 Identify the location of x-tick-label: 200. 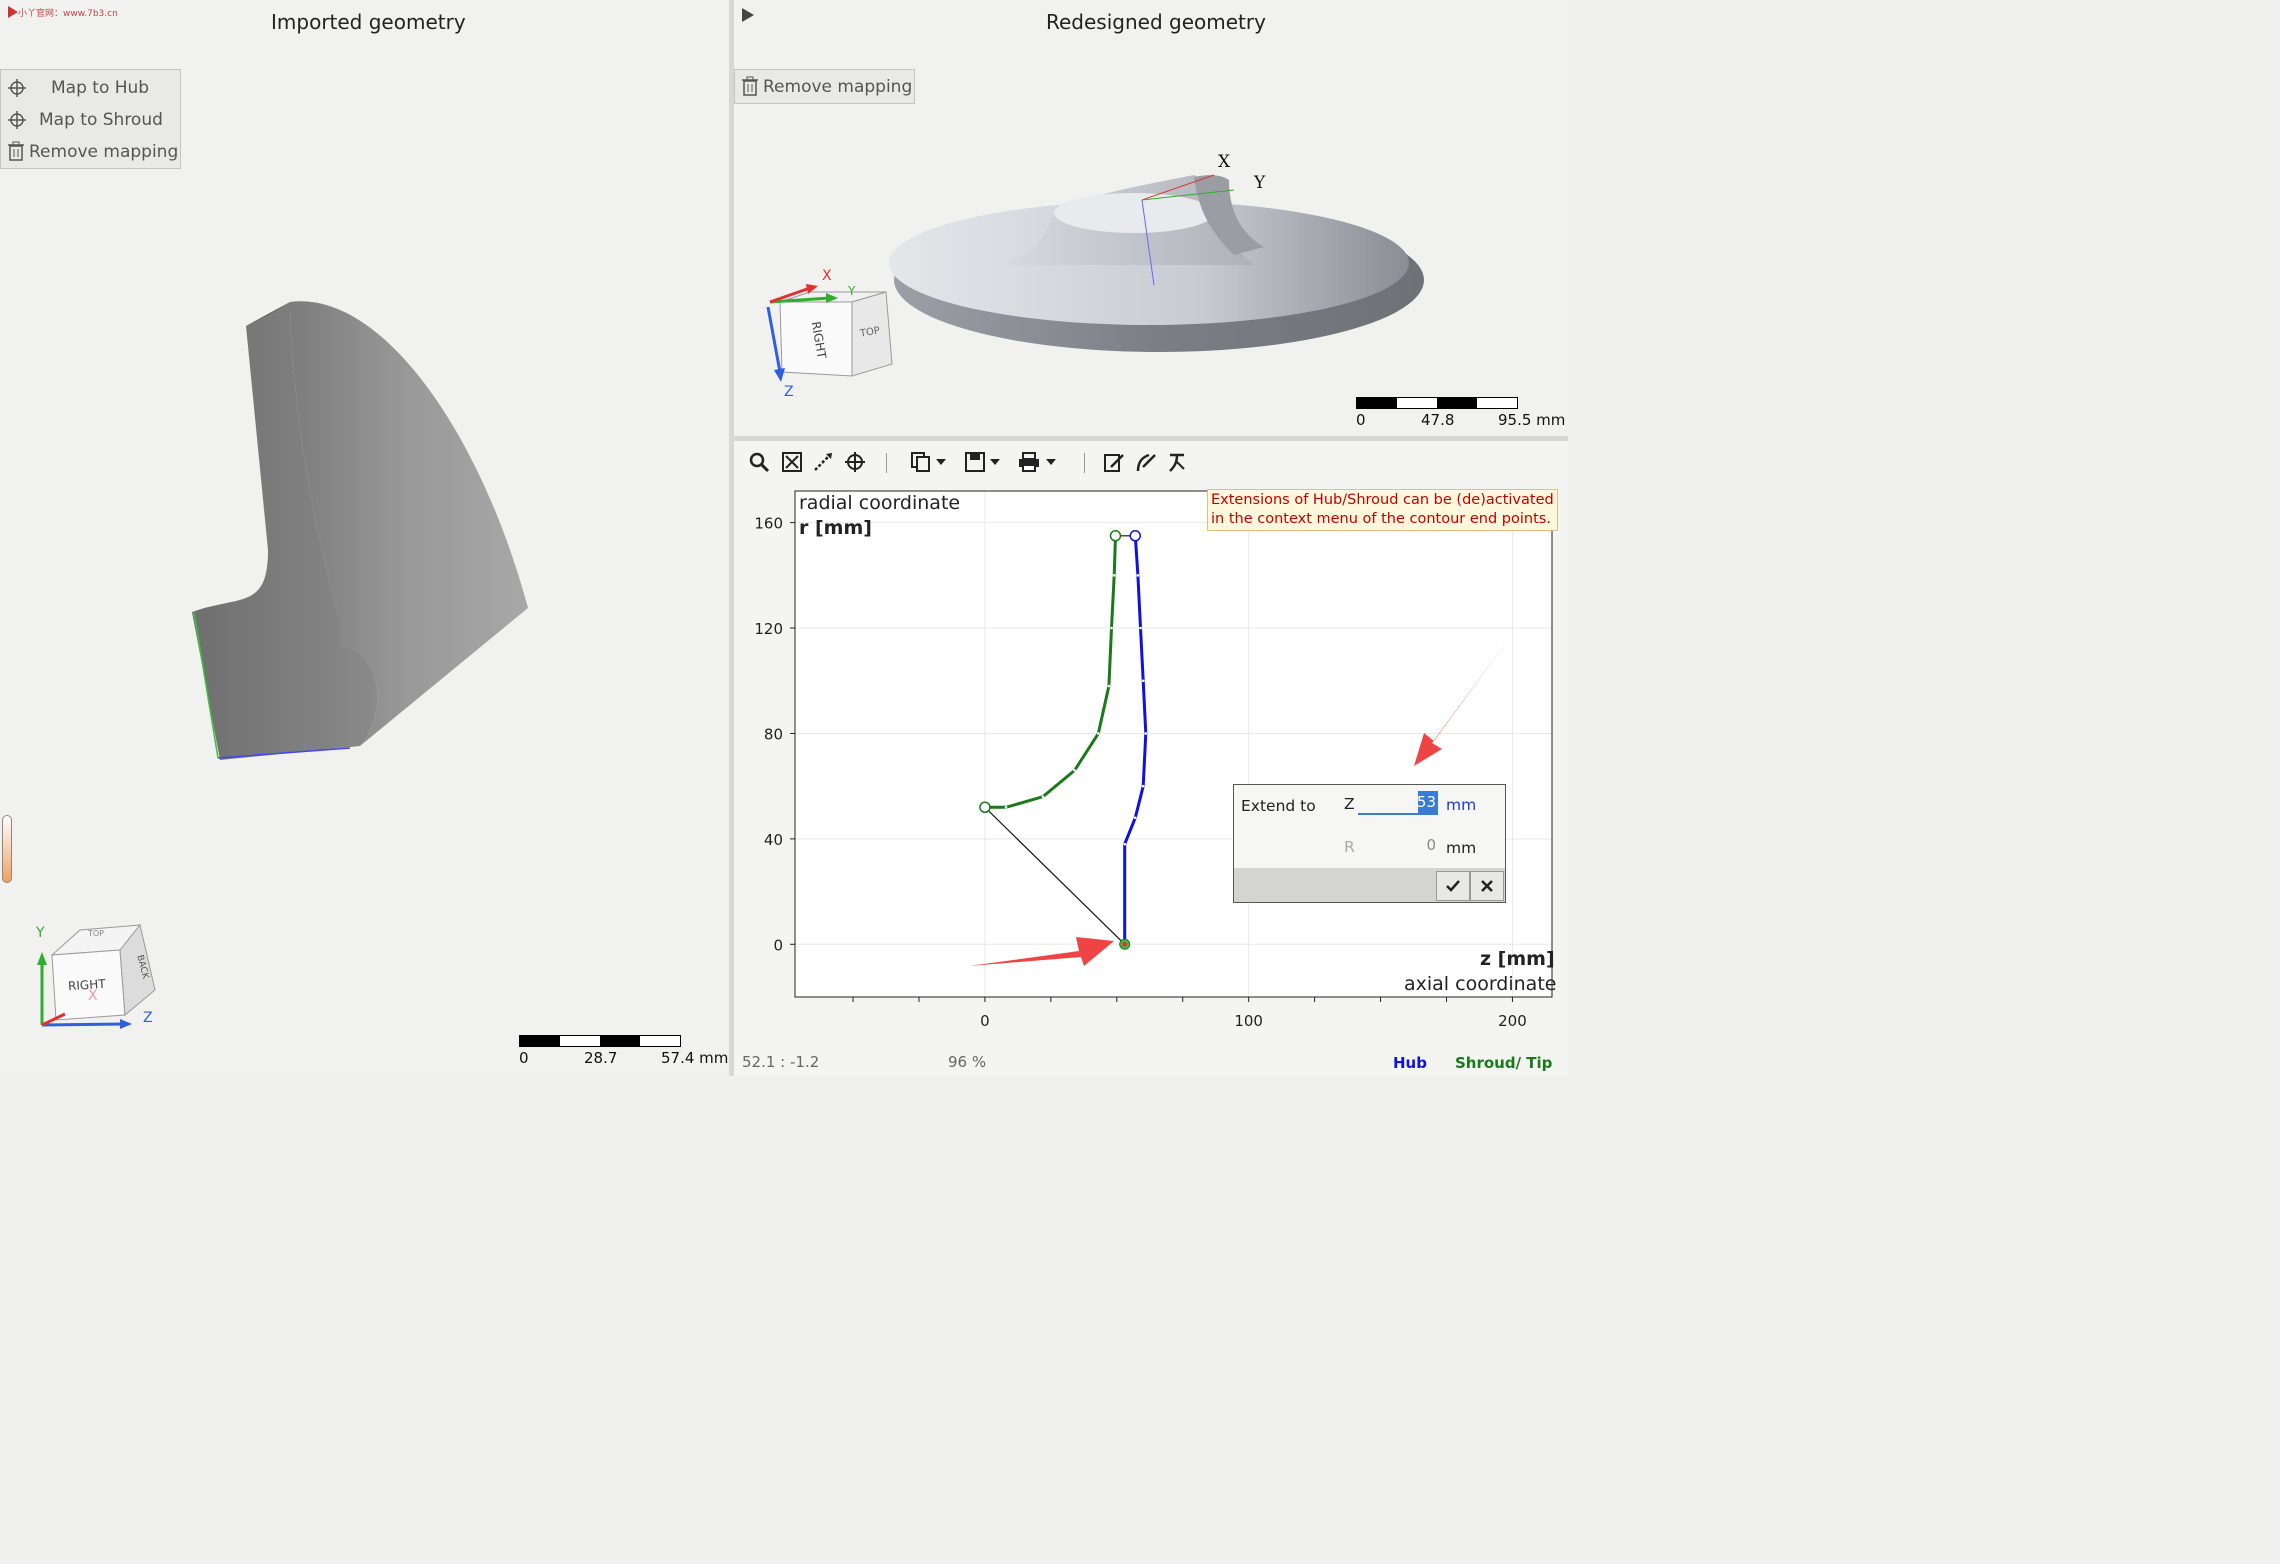
(1512, 1021).